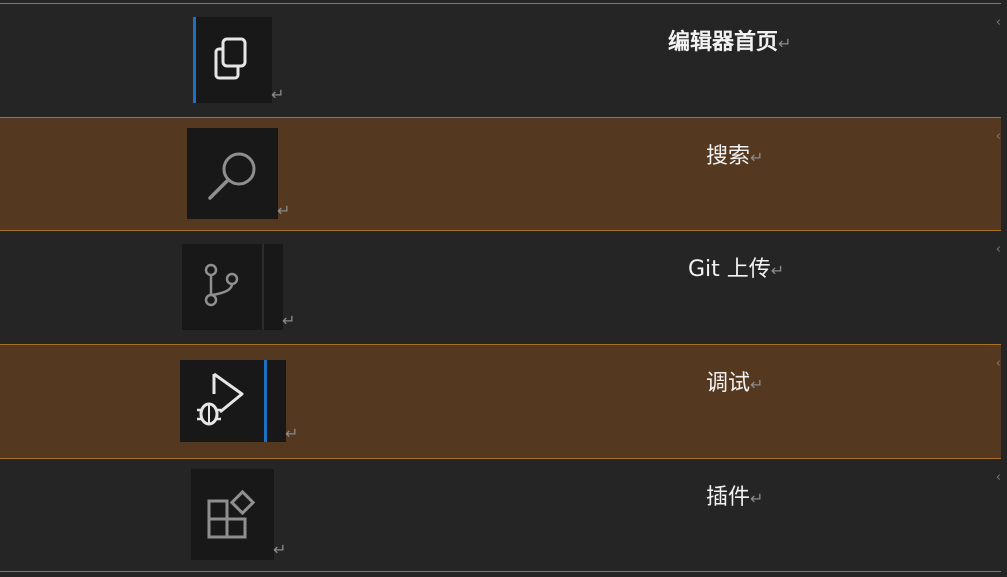 Image resolution: width=1007 pixels, height=577 pixels. I want to click on table-rule, so click(500, 571).